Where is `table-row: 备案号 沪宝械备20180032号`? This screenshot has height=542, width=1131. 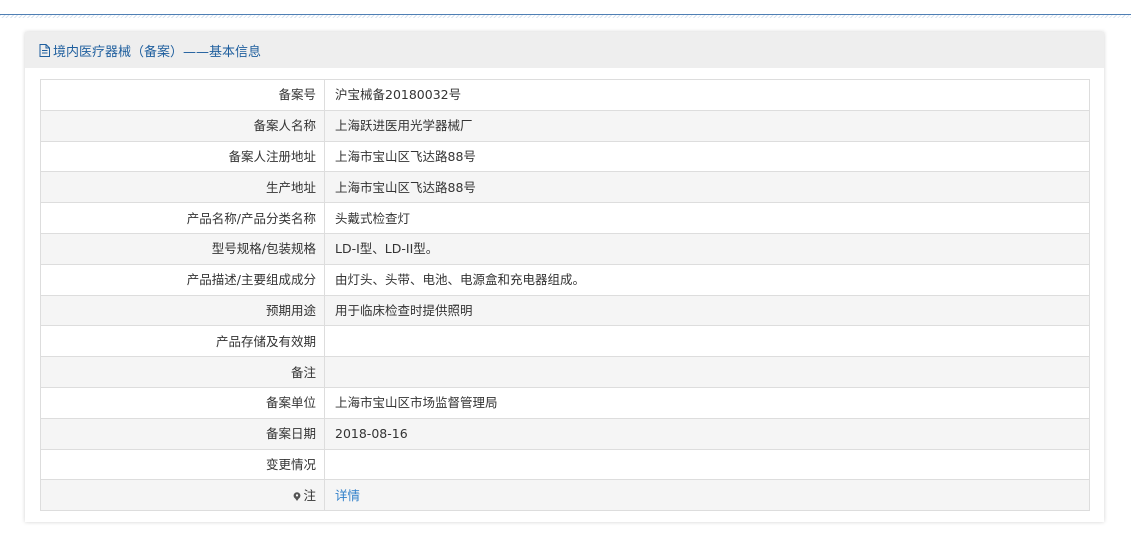
table-row: 备案号 沪宝械备20180032号 is located at coordinates (565, 95).